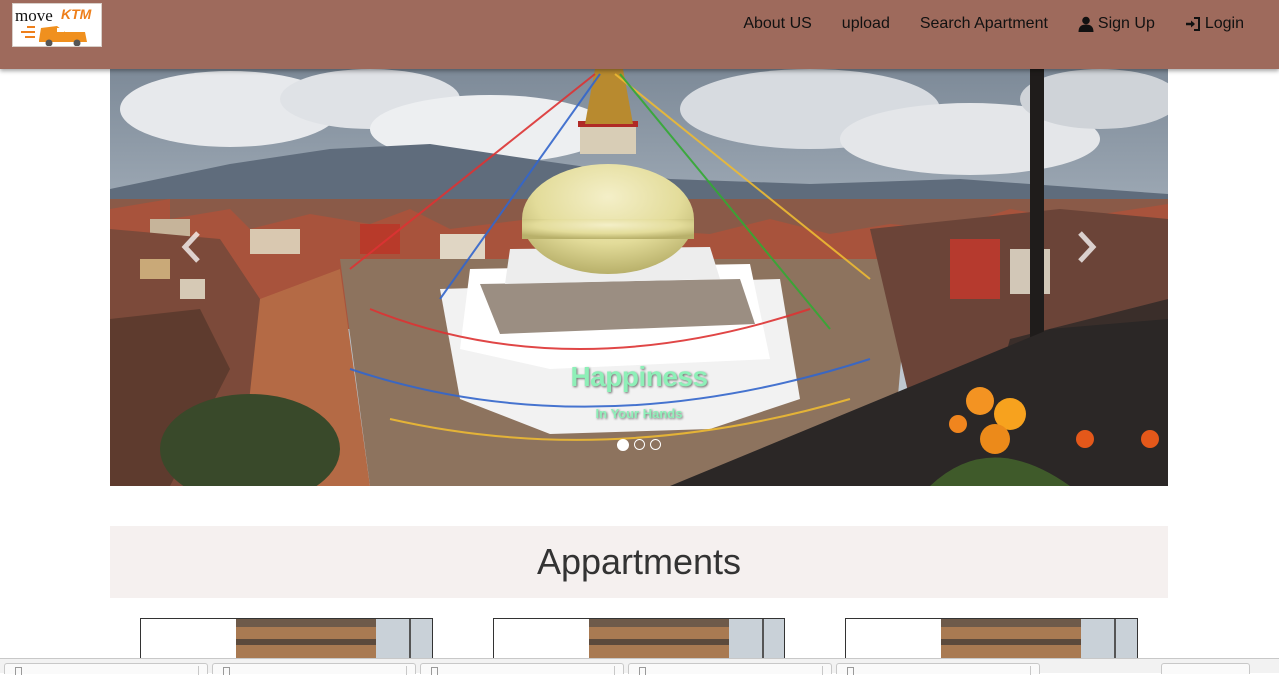  What do you see at coordinates (1224, 23) in the screenshot?
I see `nav-login-label: Login` at bounding box center [1224, 23].